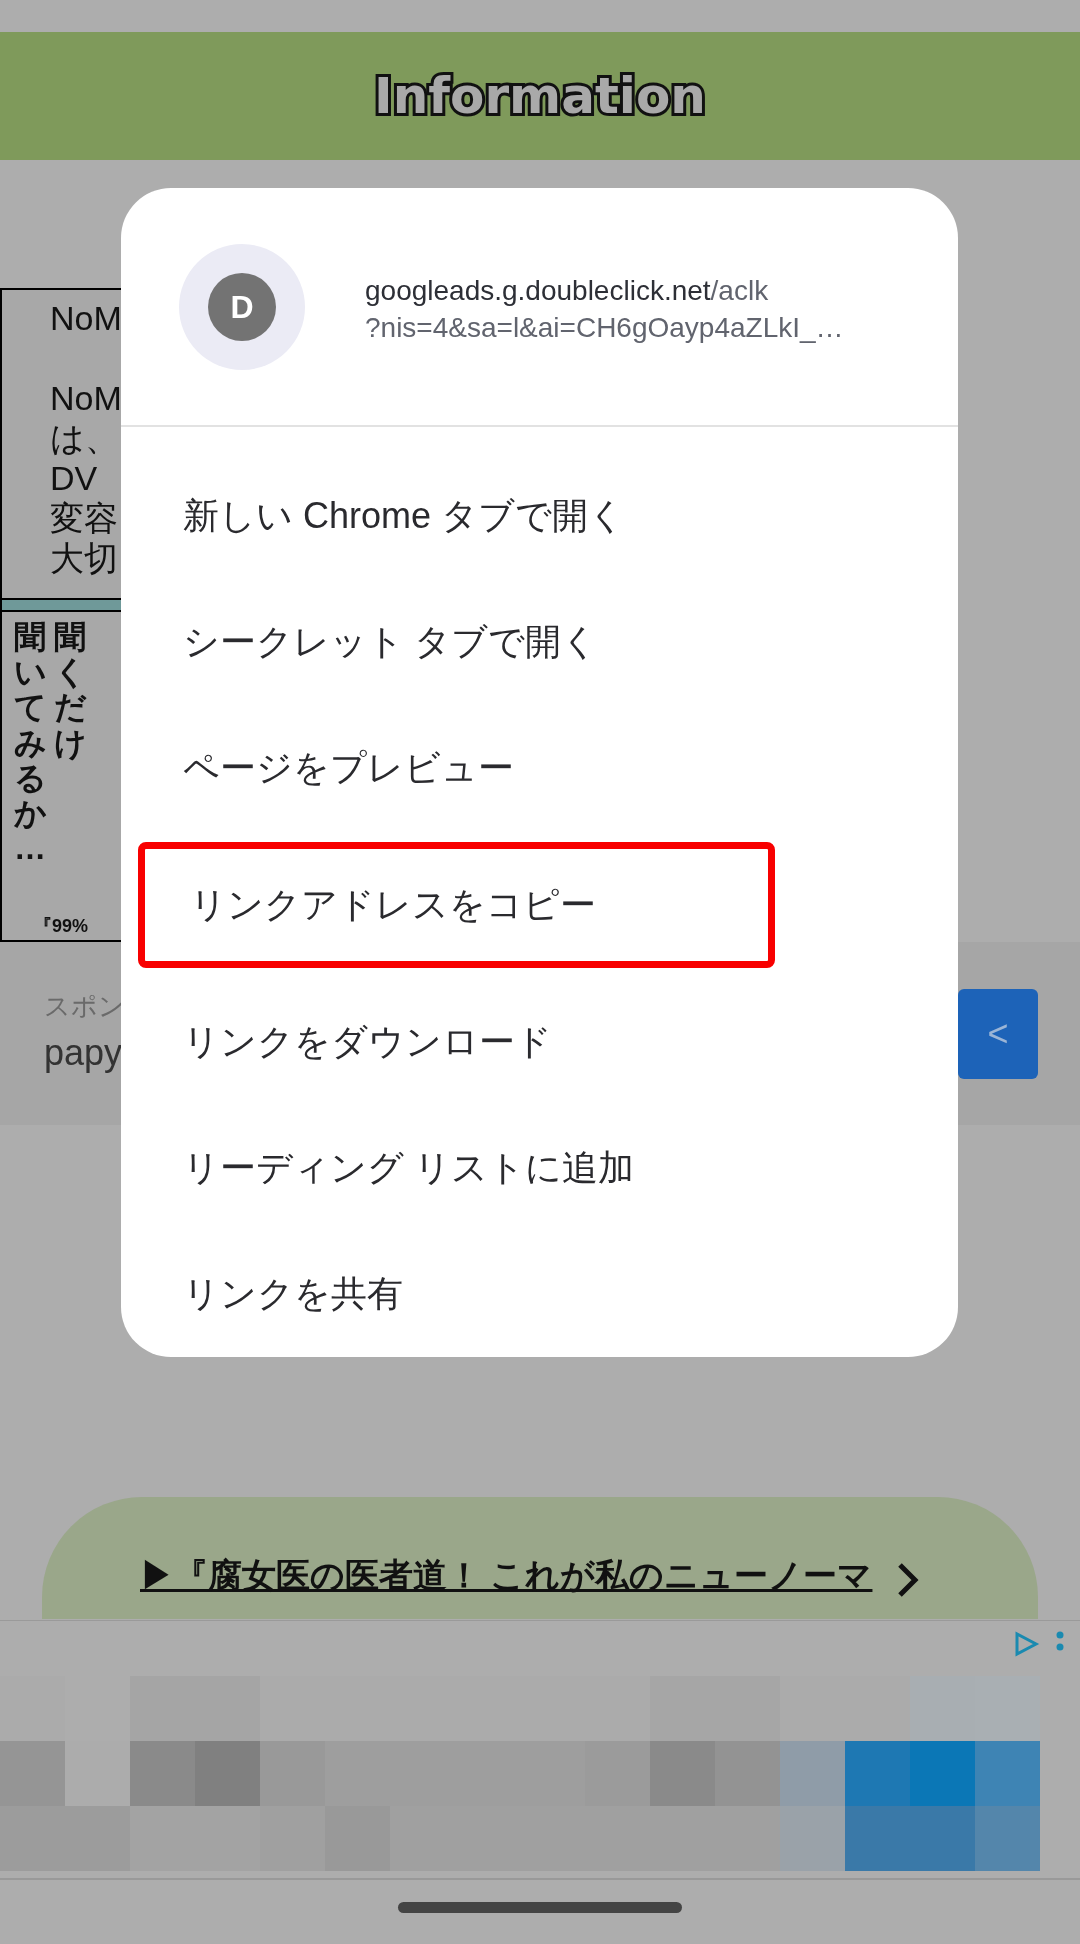  What do you see at coordinates (74, 478) in the screenshot?
I see `manga-text: DV` at bounding box center [74, 478].